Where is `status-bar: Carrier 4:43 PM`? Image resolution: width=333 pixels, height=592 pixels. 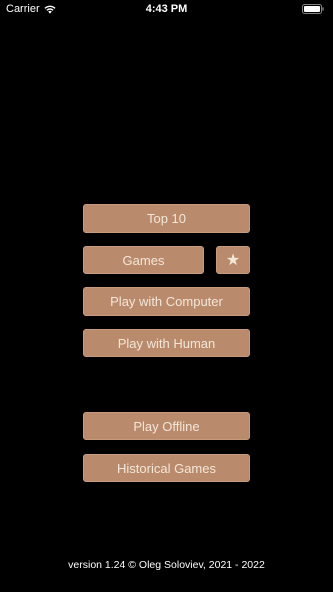
status-bar: Carrier 4:43 PM is located at coordinates (166, 9).